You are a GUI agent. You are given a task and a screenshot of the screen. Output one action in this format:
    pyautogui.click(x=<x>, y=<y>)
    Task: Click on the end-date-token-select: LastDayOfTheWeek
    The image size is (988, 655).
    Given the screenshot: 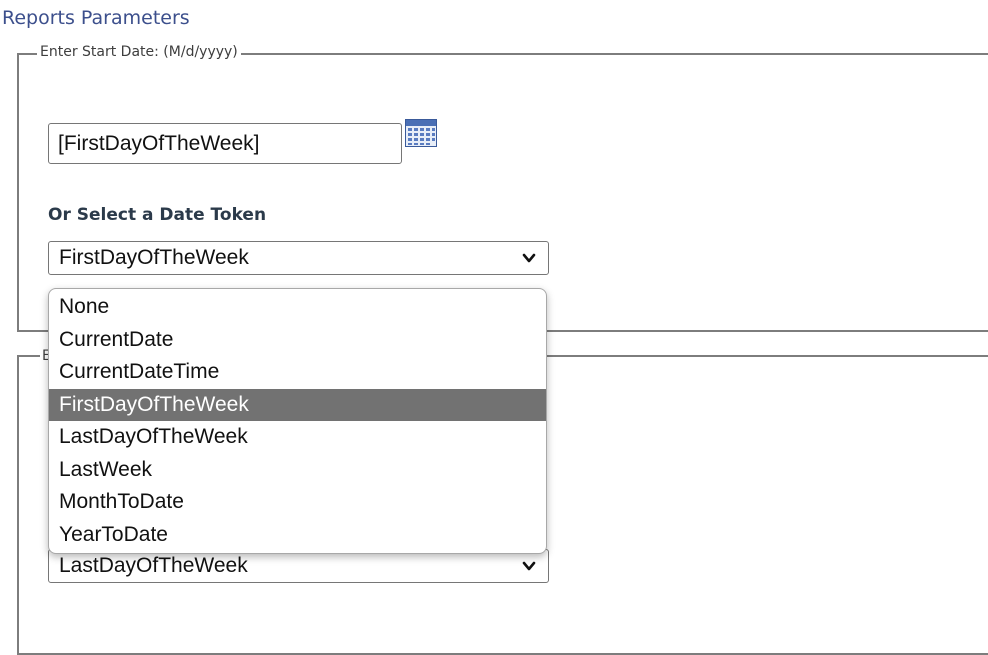 What is the action you would take?
    pyautogui.click(x=298, y=566)
    